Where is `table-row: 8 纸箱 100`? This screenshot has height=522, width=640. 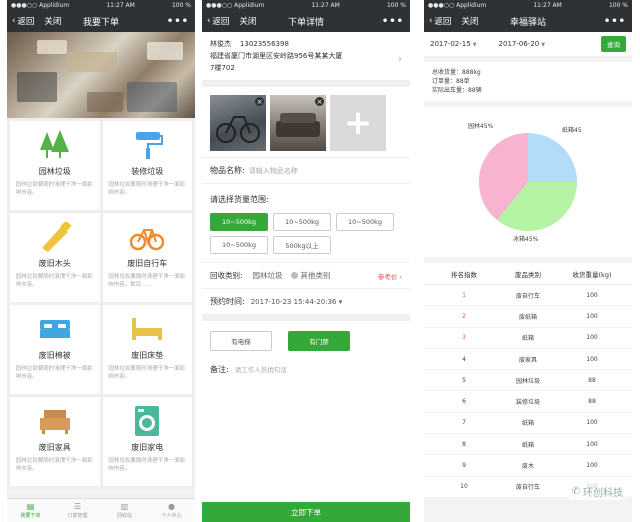 table-row: 8 纸箱 100 is located at coordinates (528, 445).